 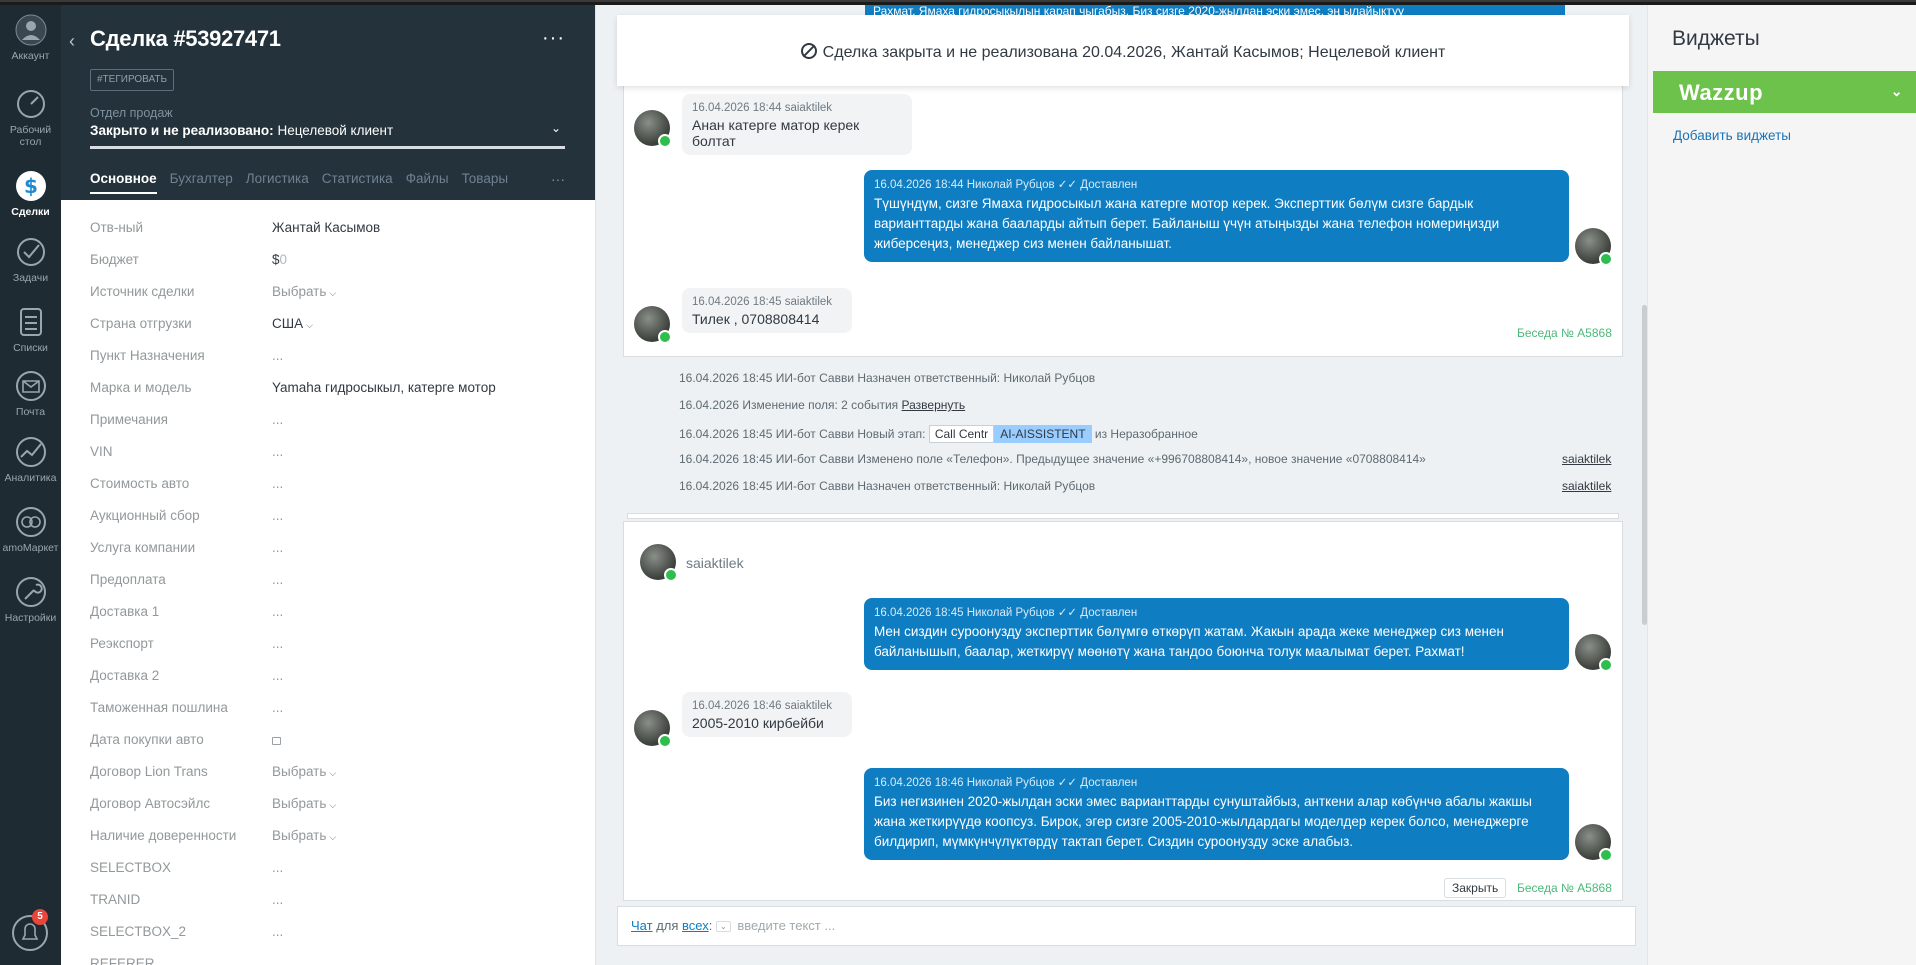 I want to click on tab-products: Товары, so click(x=485, y=178).